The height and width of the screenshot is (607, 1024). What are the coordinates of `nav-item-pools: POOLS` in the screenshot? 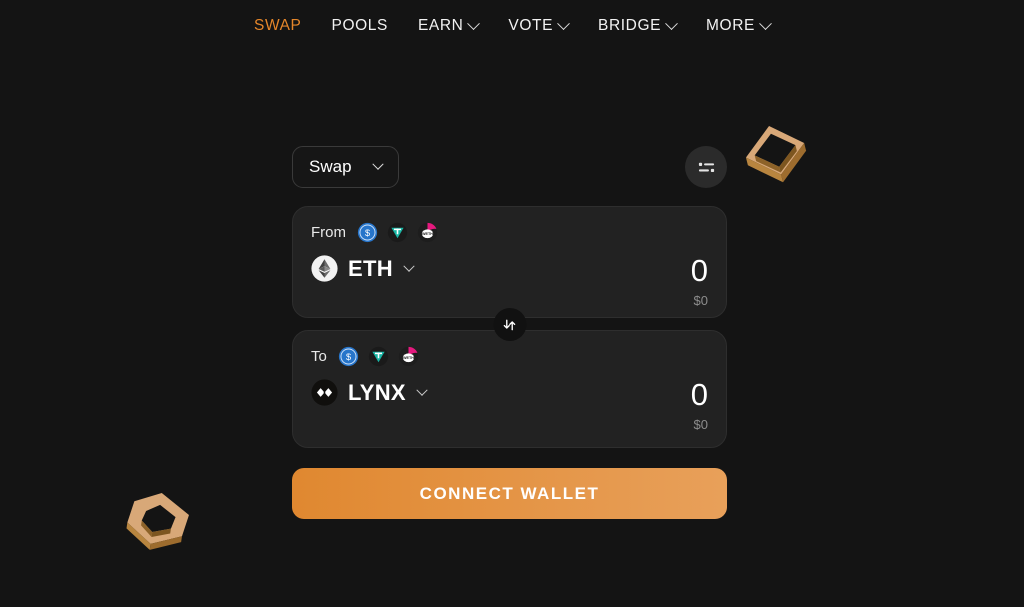 It's located at (360, 26).